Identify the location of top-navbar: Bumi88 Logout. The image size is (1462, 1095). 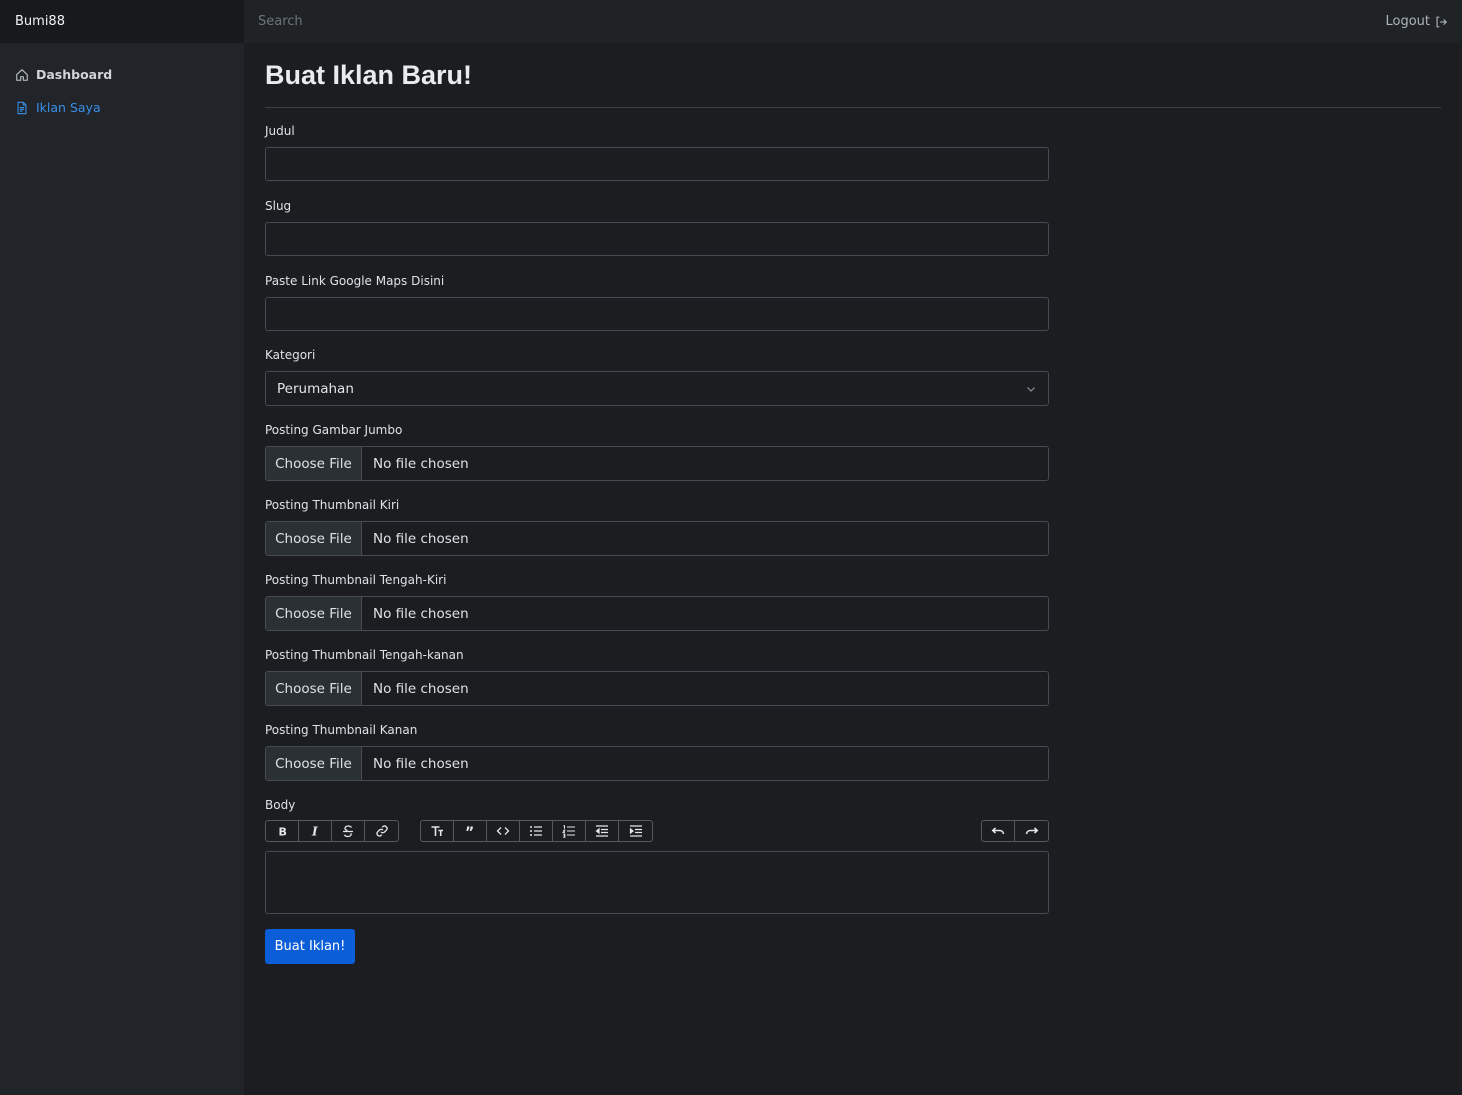
(731, 21).